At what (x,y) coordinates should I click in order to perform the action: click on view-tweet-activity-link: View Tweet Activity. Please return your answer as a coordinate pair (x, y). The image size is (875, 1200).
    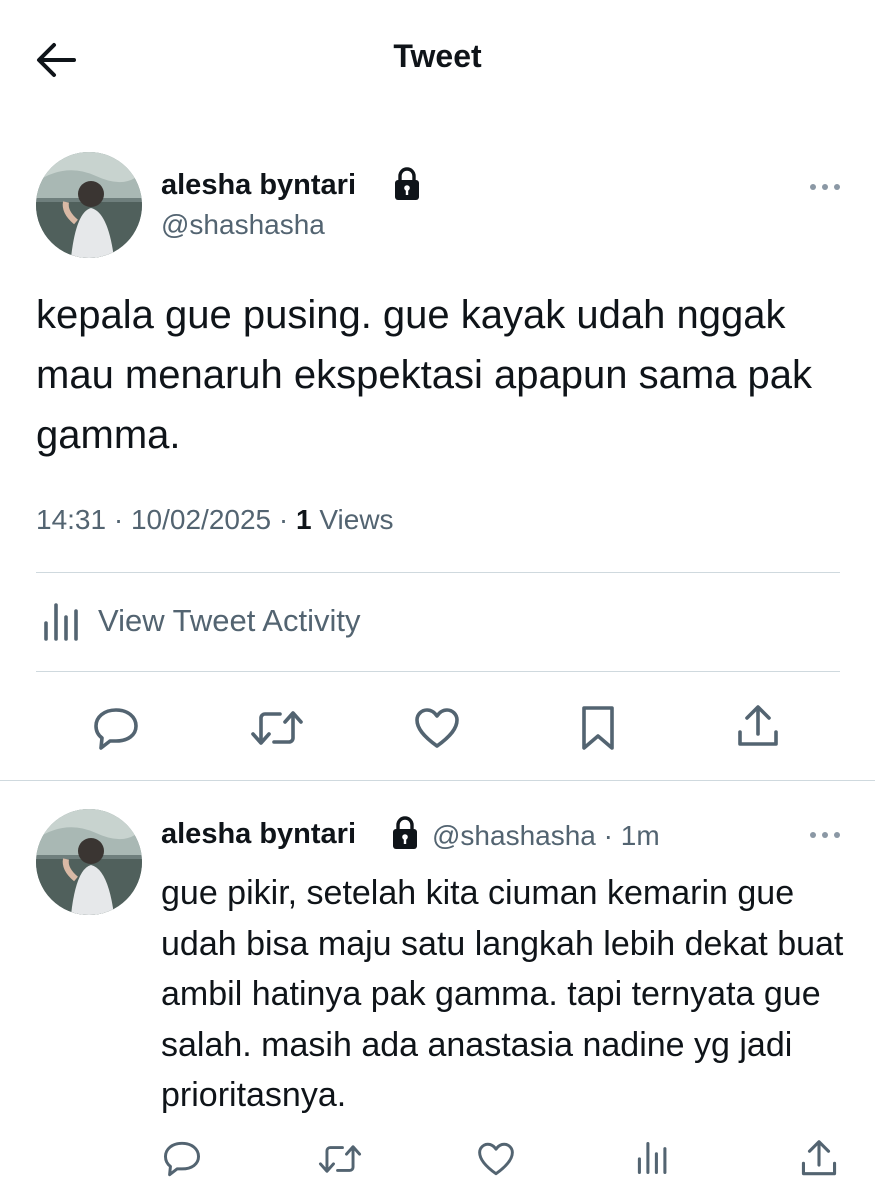
    Looking at the image, I should click on (229, 621).